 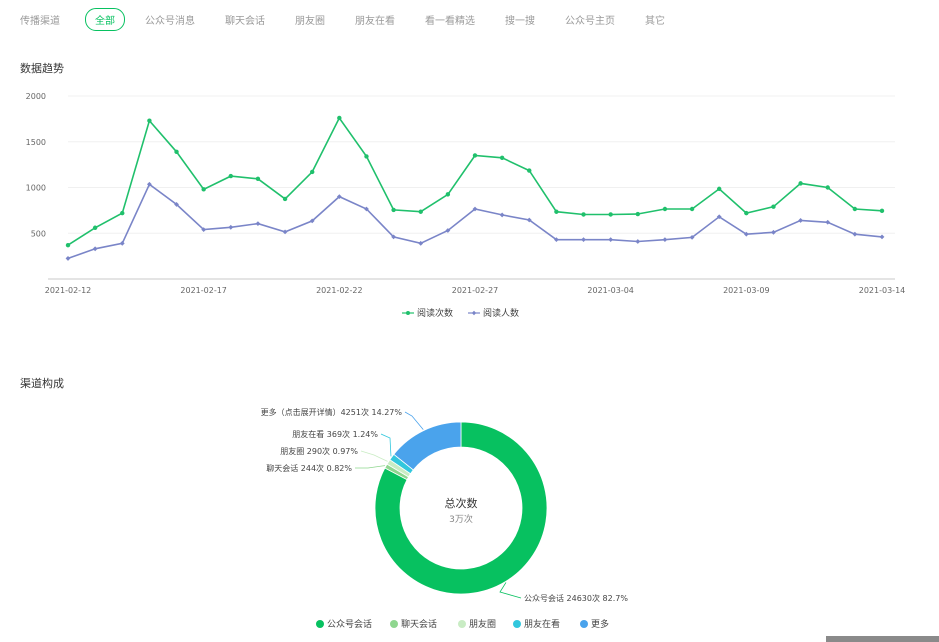 What do you see at coordinates (36, 96) in the screenshot?
I see `y-tick-label: 2000` at bounding box center [36, 96].